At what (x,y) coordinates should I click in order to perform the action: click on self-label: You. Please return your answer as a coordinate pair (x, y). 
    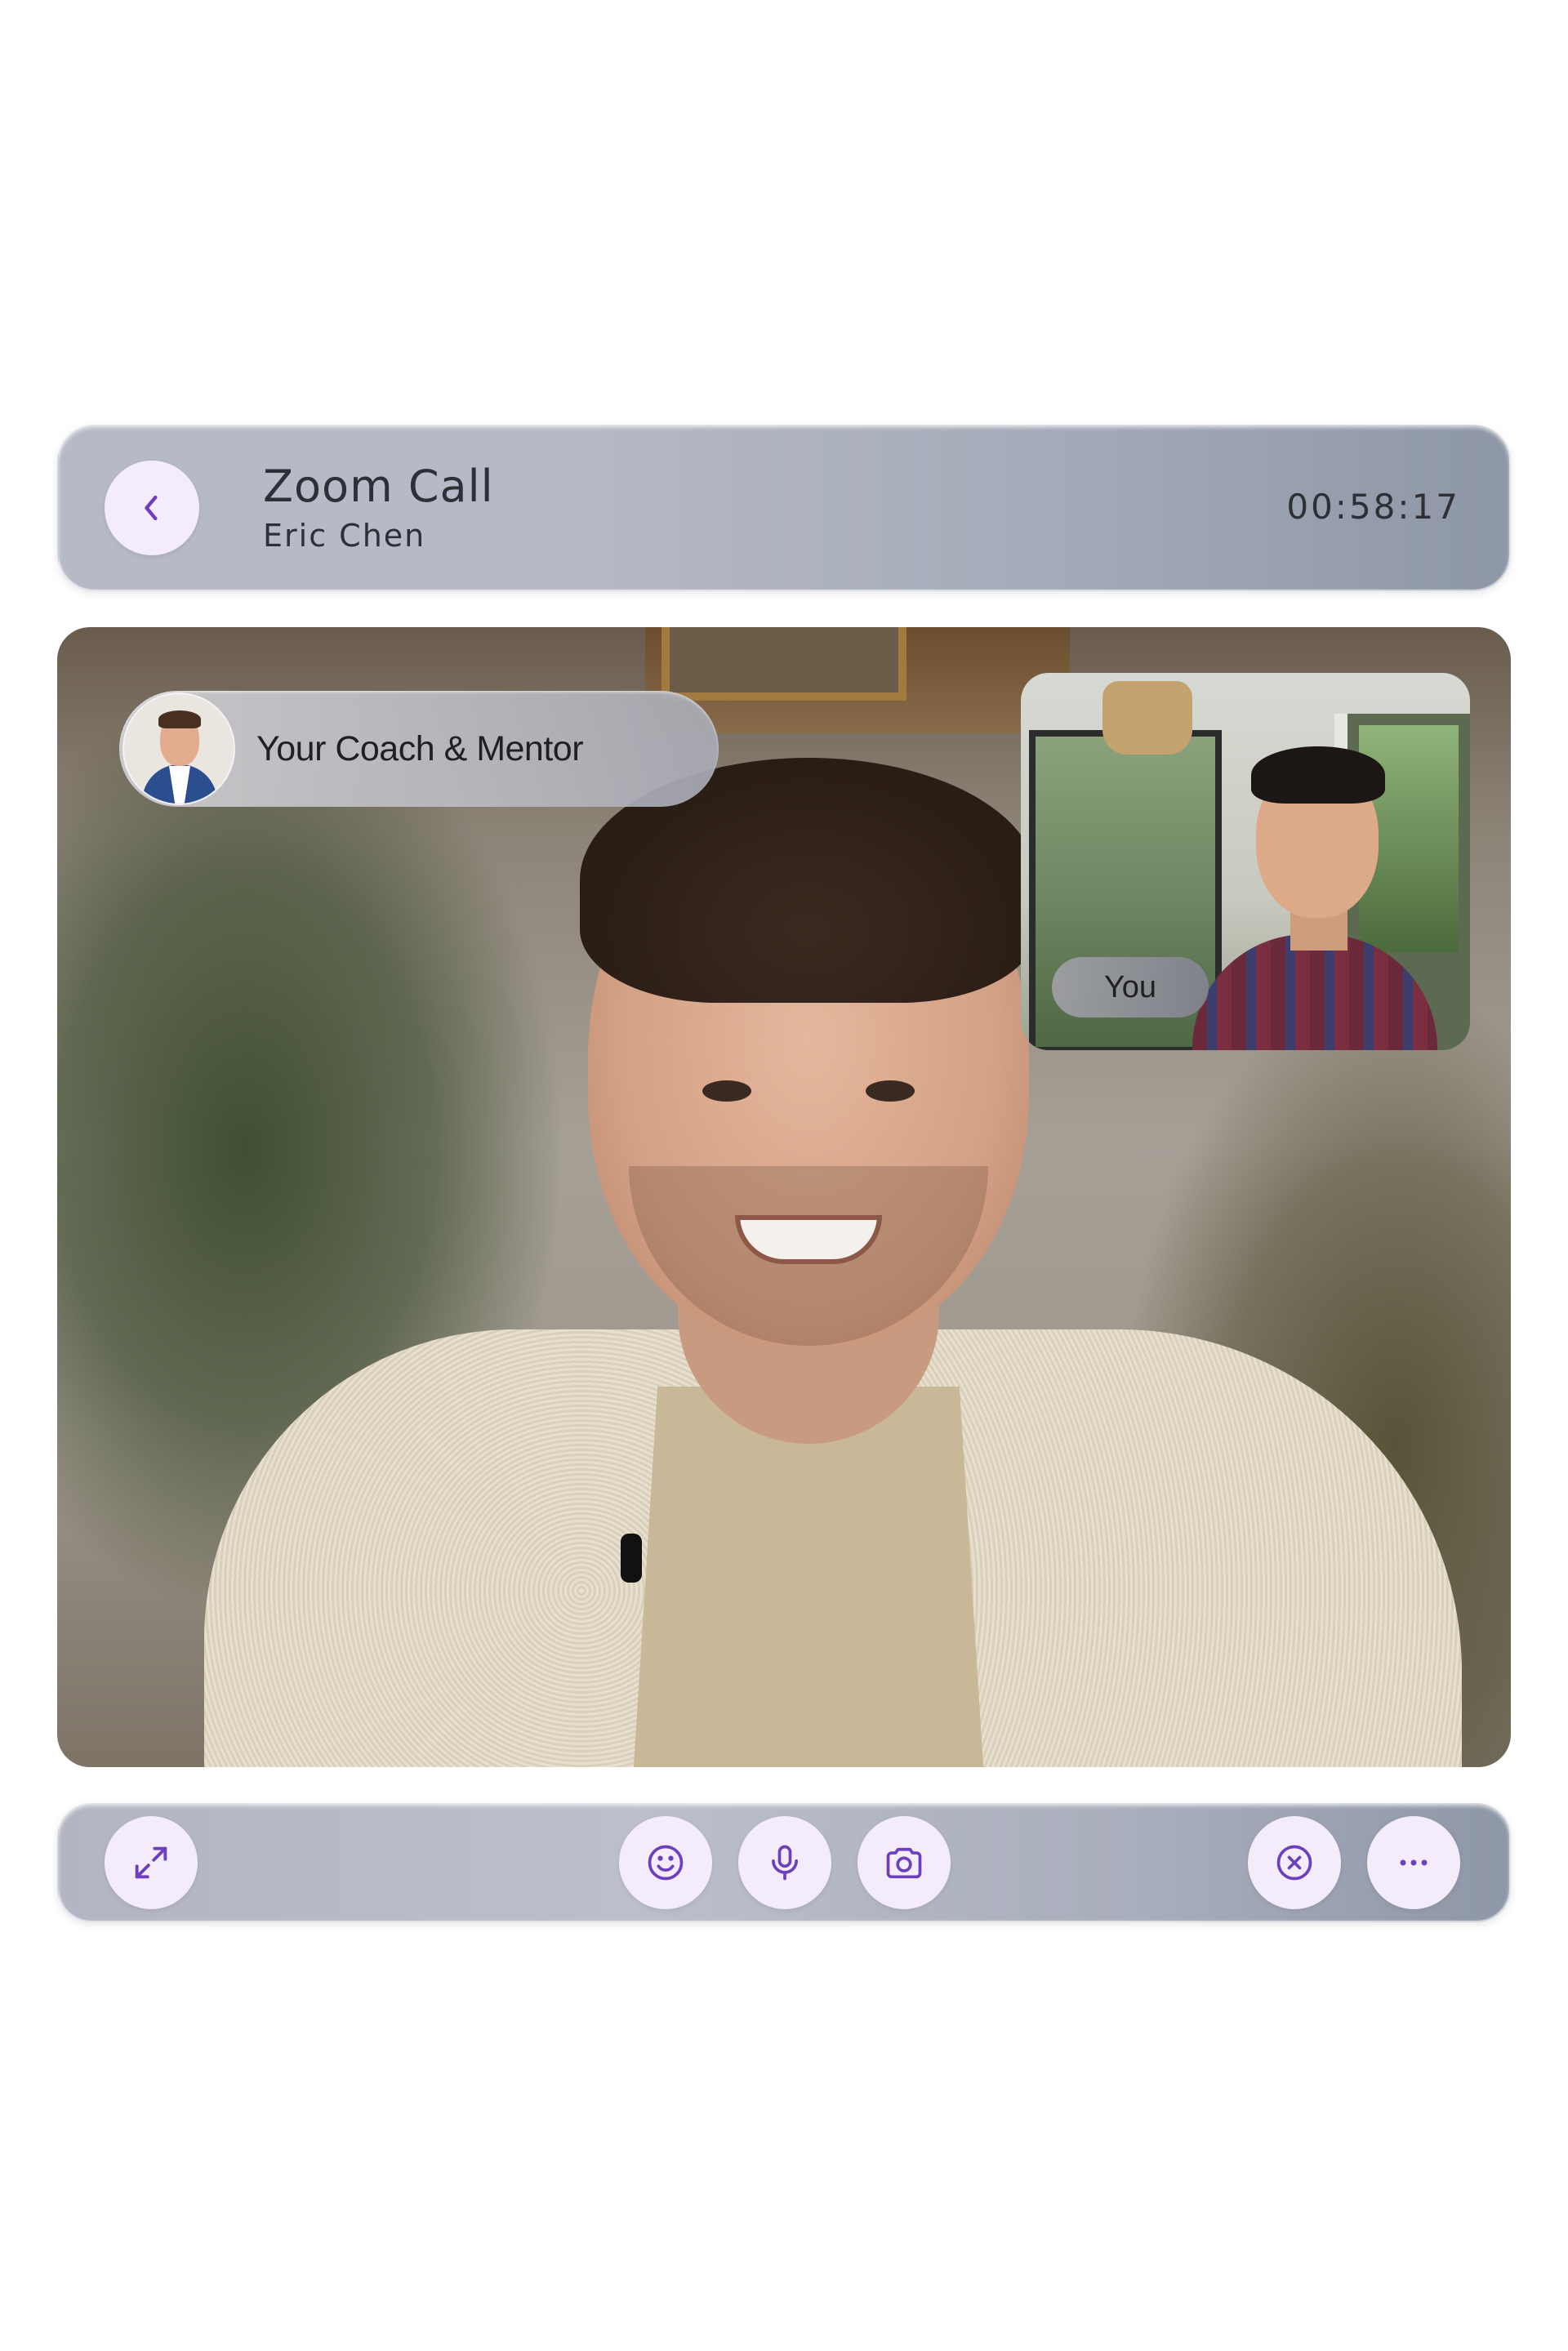
    Looking at the image, I should click on (1130, 986).